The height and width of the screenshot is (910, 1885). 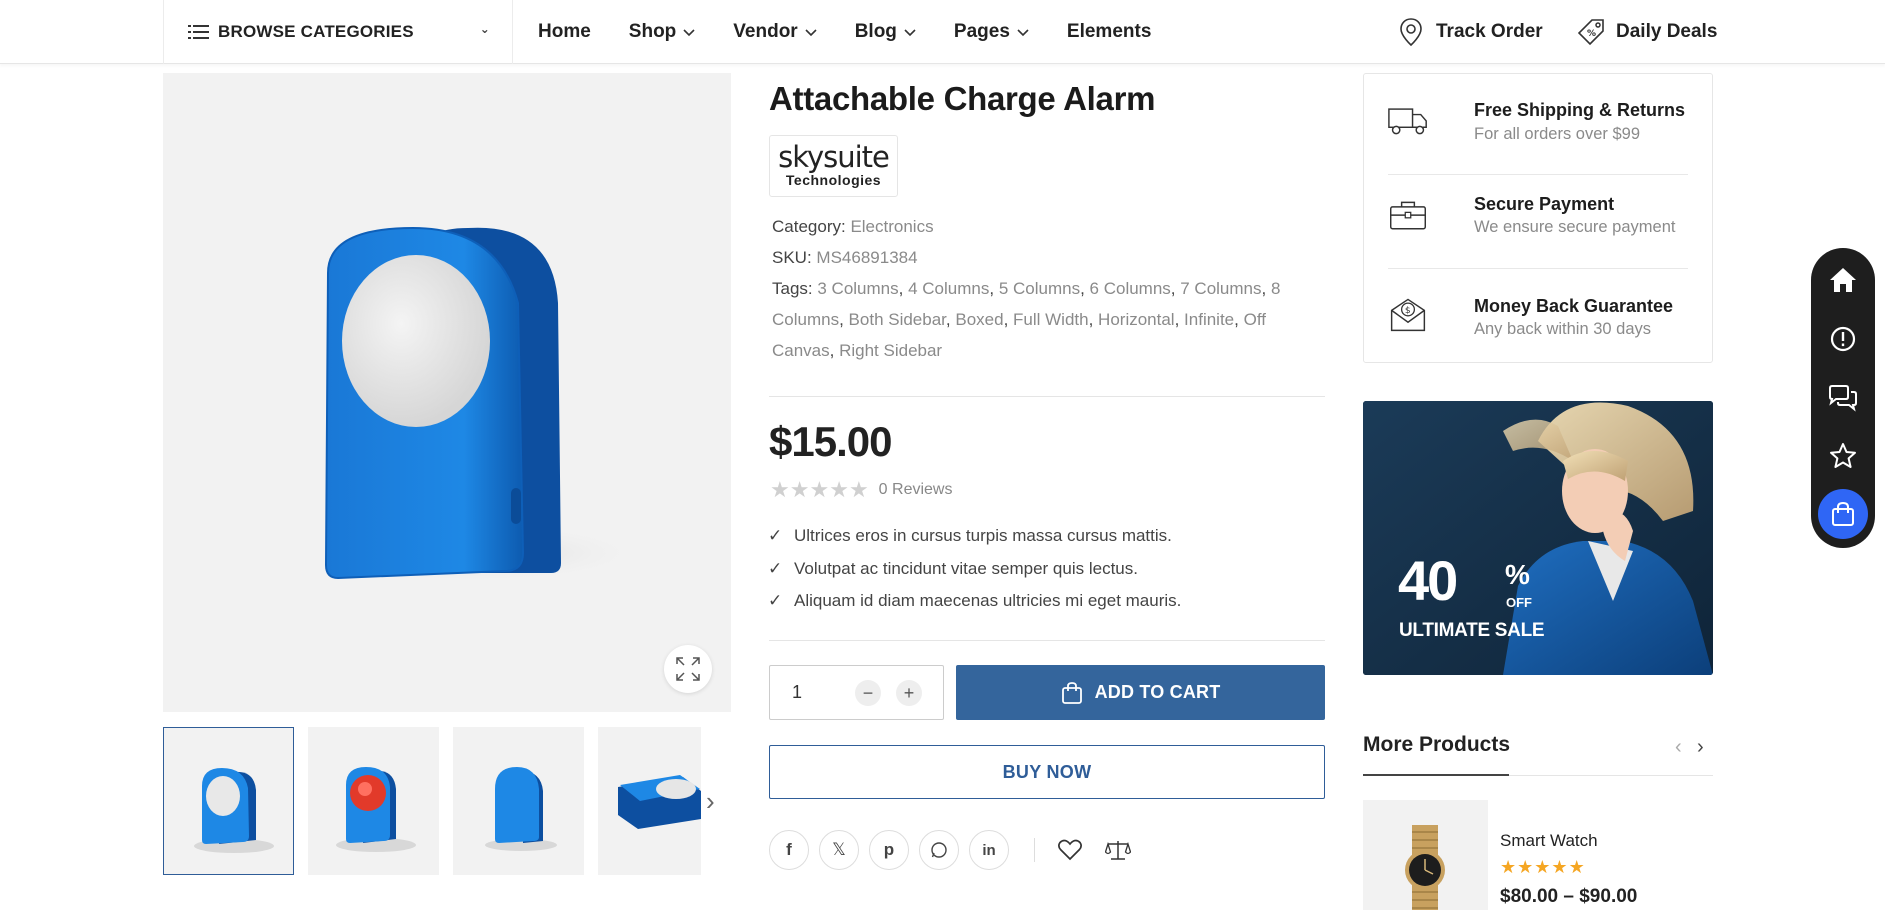 I want to click on compare-button, so click(x=1118, y=852).